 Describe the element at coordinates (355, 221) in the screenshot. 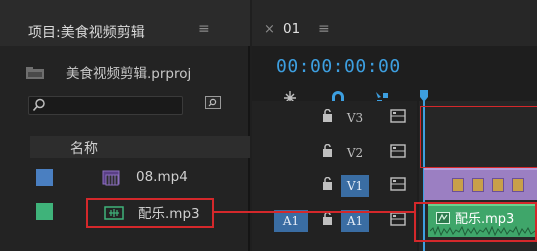

I see `track-target-a1: A1` at that location.